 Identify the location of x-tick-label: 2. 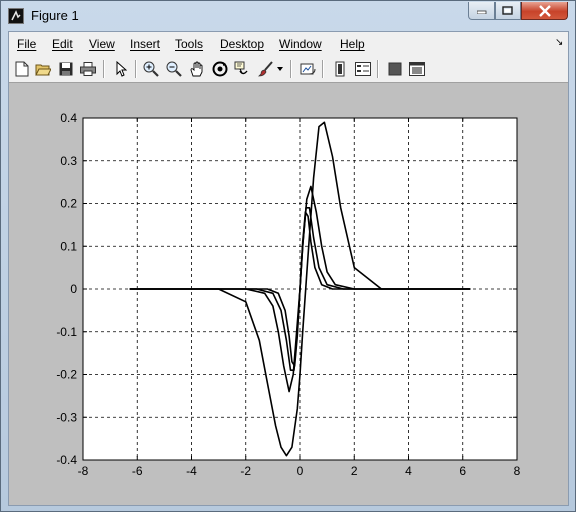
(354, 471).